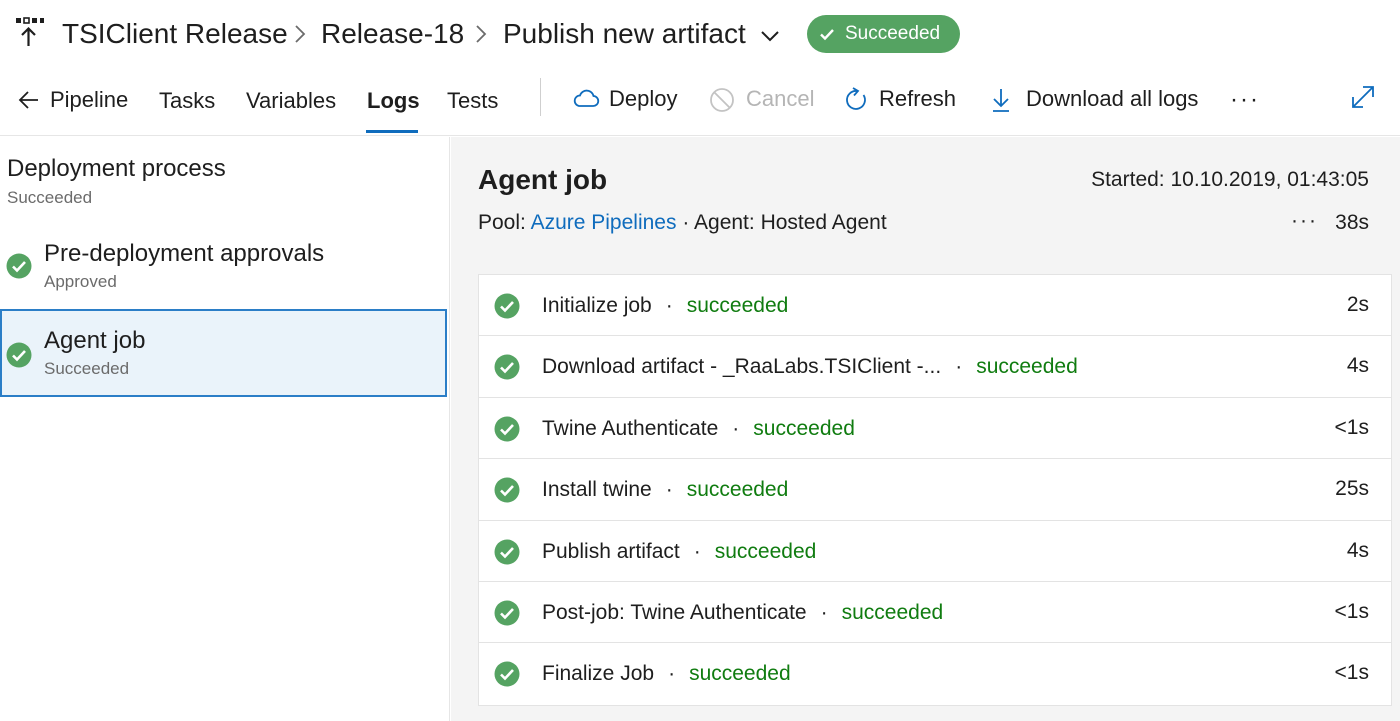 The height and width of the screenshot is (721, 1400). What do you see at coordinates (28, 100) in the screenshot?
I see `arrow-left-icon` at bounding box center [28, 100].